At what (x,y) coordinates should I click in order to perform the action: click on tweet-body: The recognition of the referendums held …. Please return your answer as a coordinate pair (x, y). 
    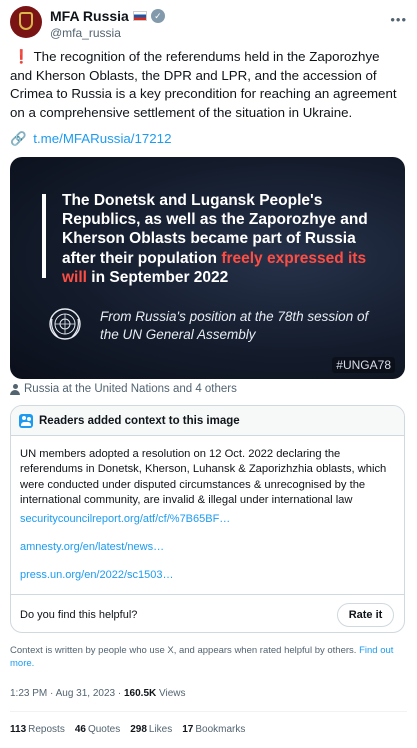
    Looking at the image, I should click on (203, 84).